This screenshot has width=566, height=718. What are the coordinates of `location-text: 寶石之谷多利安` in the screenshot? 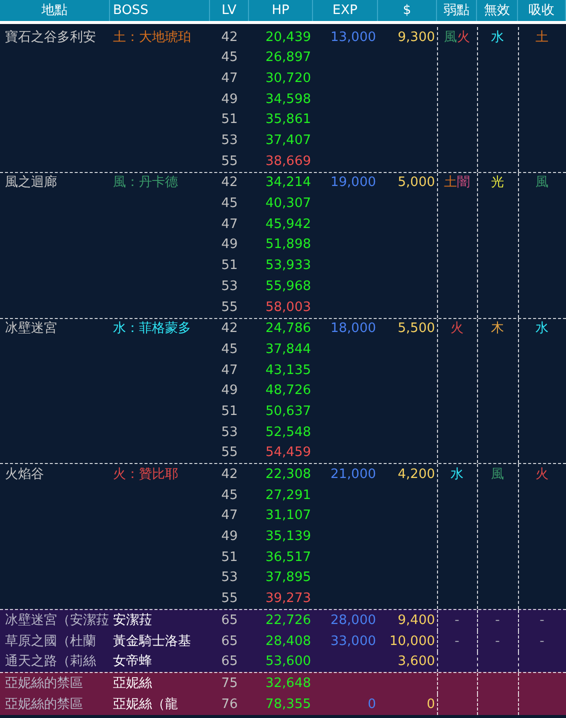 It's located at (50, 37).